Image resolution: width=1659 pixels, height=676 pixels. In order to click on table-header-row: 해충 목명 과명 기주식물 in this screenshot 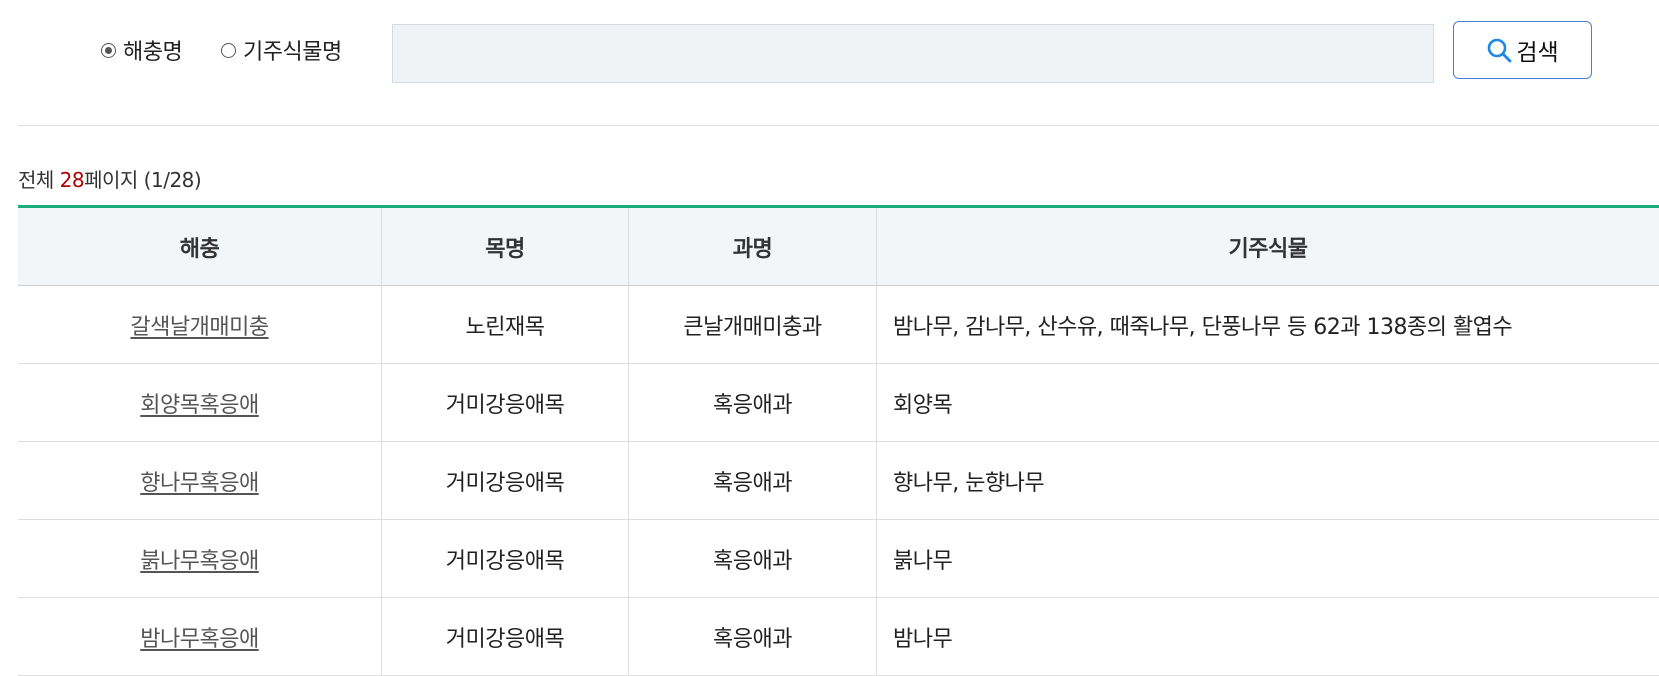, I will do `click(838, 247)`.